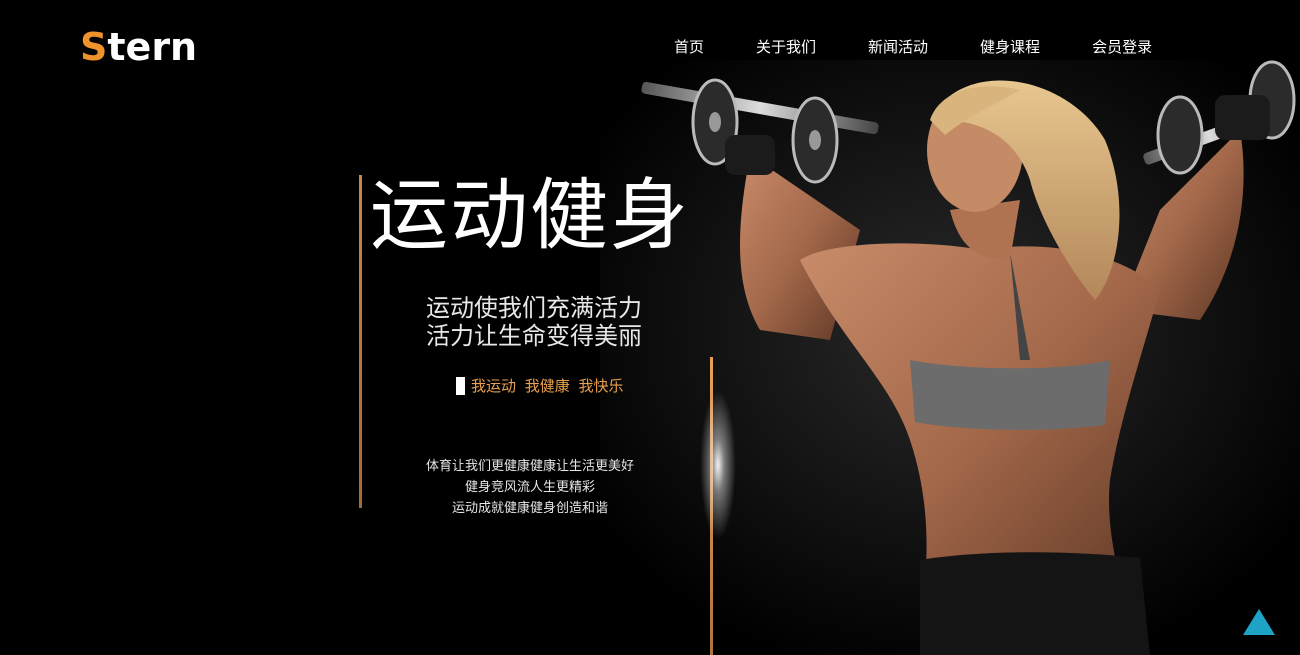 This screenshot has width=1300, height=655. I want to click on nav-item-about: 关于我们, so click(786, 47).